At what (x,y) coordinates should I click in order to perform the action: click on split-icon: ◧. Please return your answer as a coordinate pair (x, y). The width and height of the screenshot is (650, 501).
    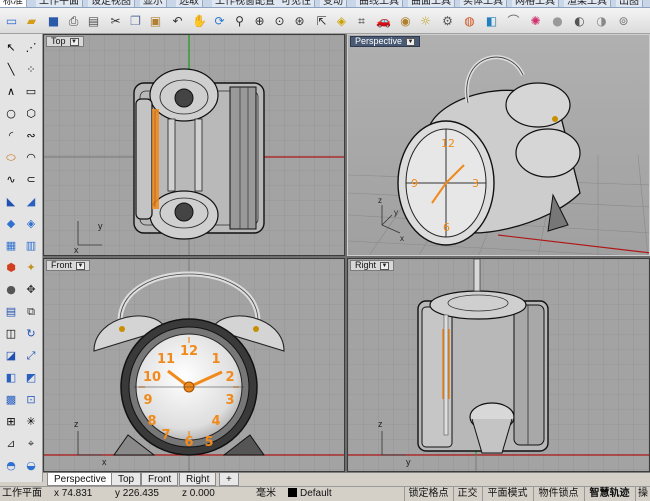
    Looking at the image, I should click on (11, 377).